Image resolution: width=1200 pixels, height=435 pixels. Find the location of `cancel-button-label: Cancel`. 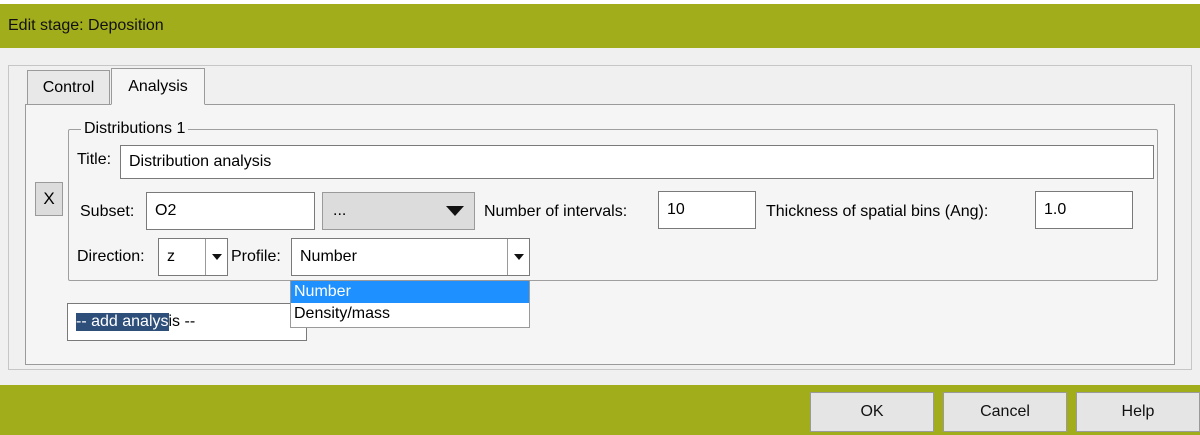

cancel-button-label: Cancel is located at coordinates (1005, 411).